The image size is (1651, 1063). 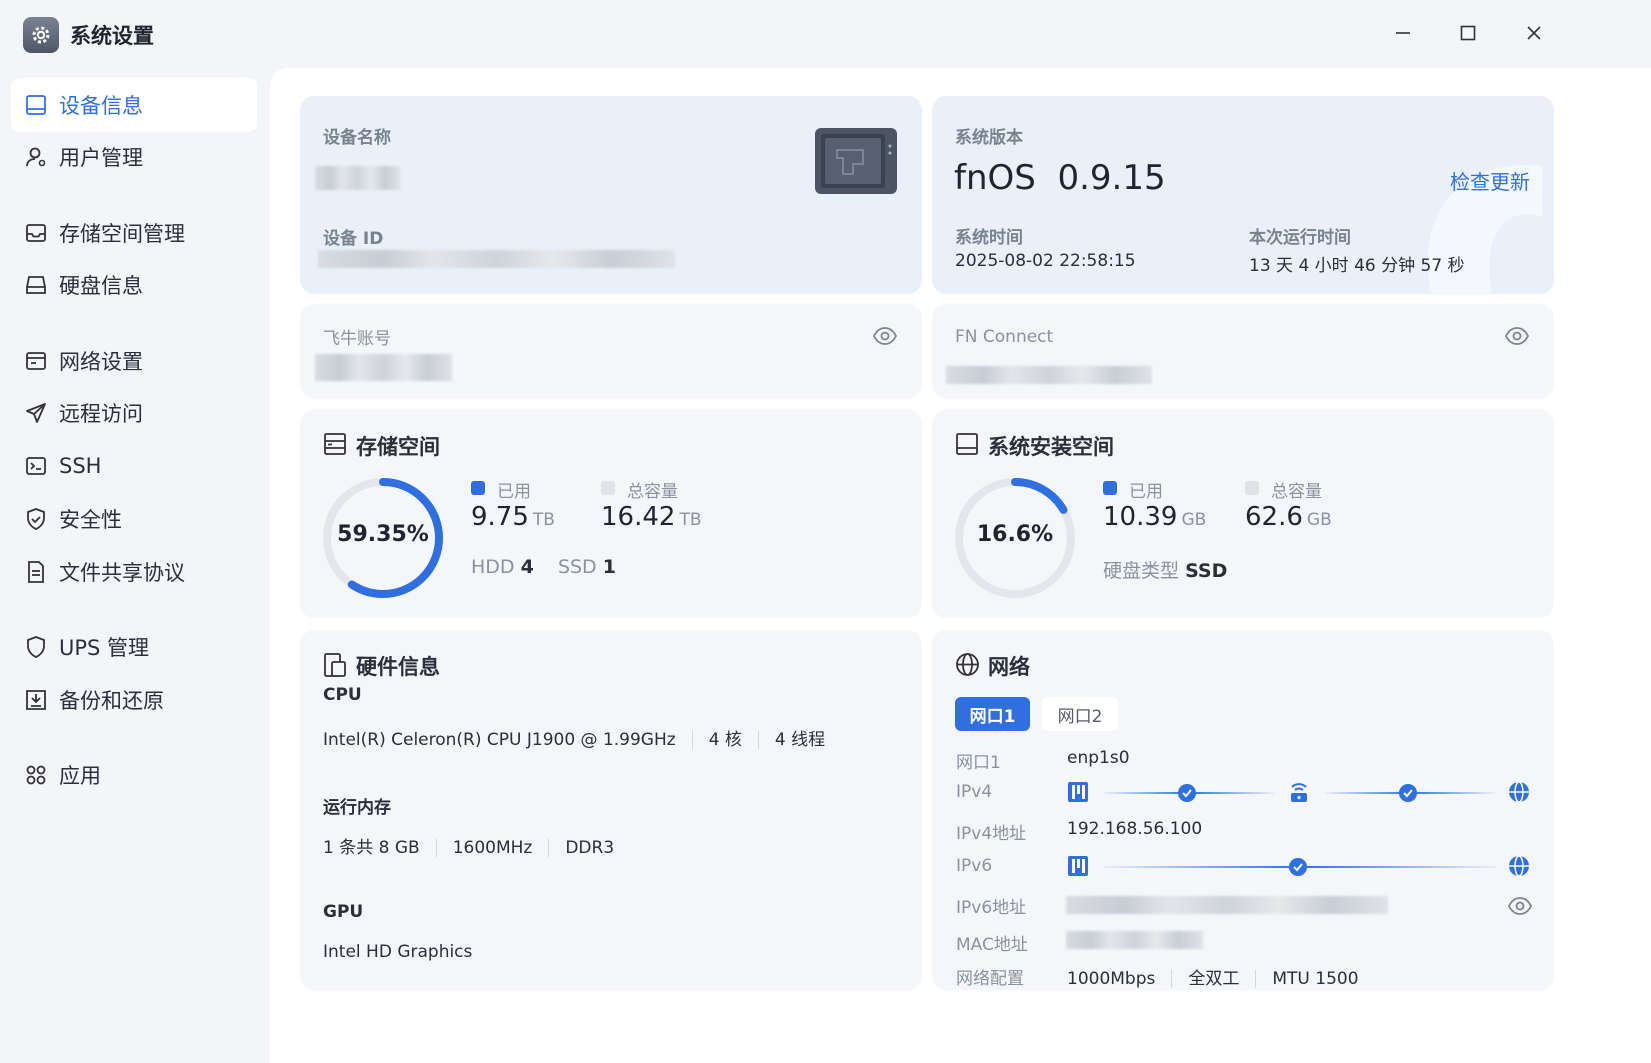 What do you see at coordinates (383, 534) in the screenshot?
I see `storage-percent: 59.35%` at bounding box center [383, 534].